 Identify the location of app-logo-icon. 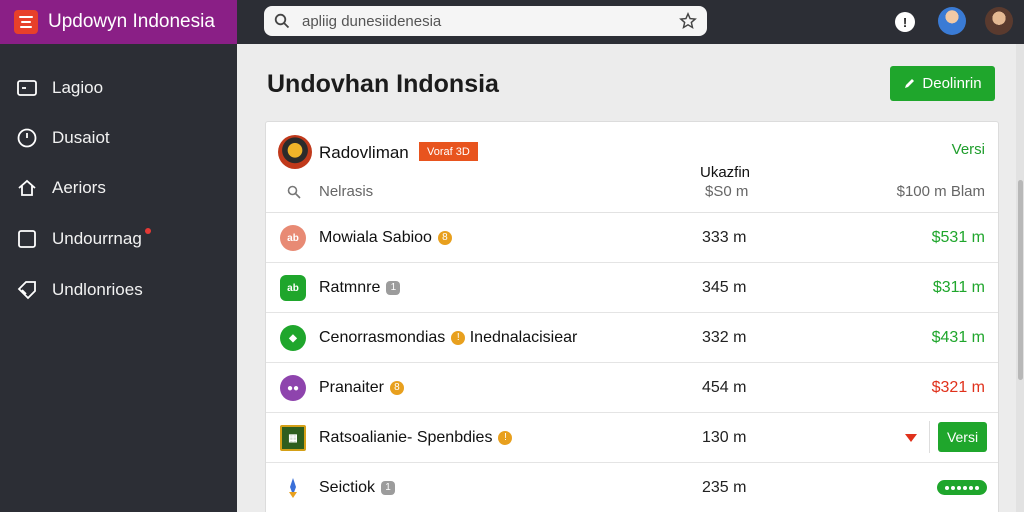
(26, 22).